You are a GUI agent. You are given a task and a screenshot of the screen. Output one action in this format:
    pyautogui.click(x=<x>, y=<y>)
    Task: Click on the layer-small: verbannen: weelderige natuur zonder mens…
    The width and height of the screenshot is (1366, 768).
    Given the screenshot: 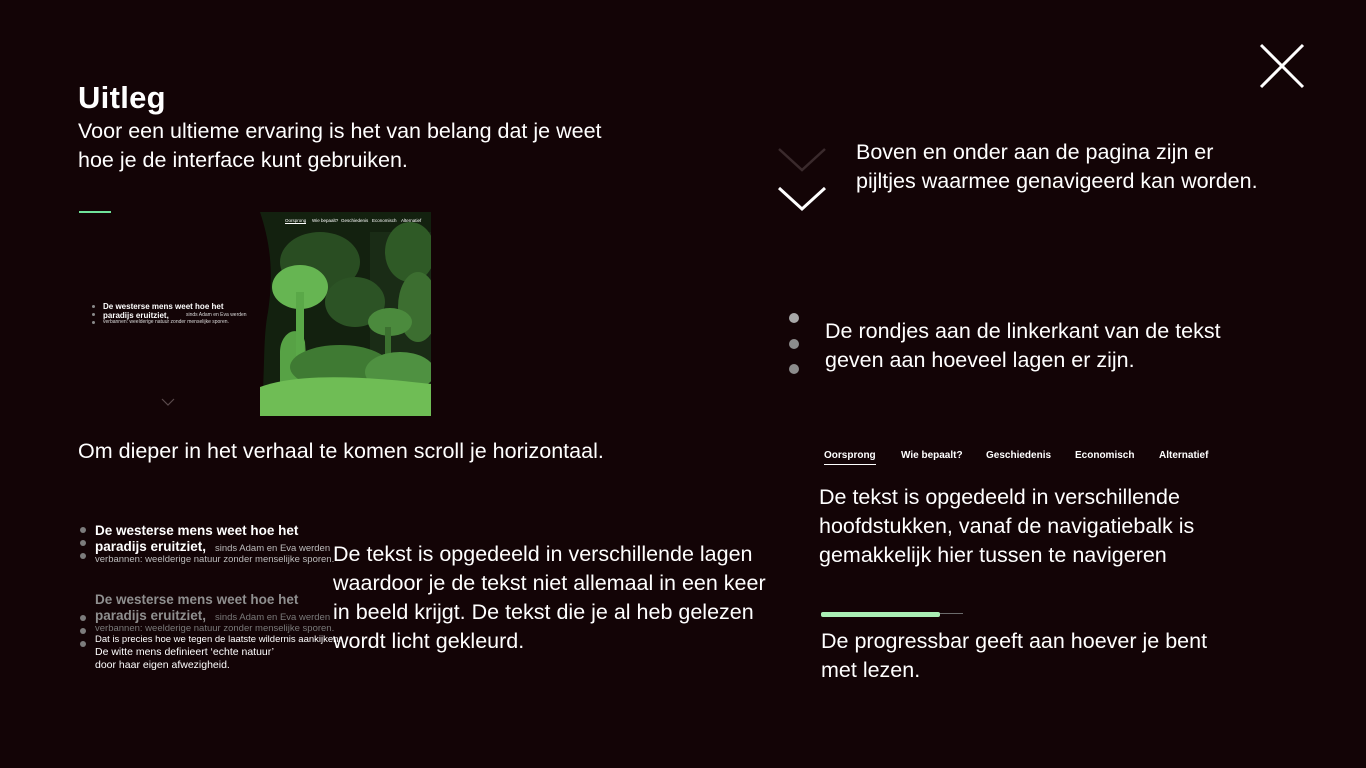 What is the action you would take?
    pyautogui.click(x=215, y=559)
    